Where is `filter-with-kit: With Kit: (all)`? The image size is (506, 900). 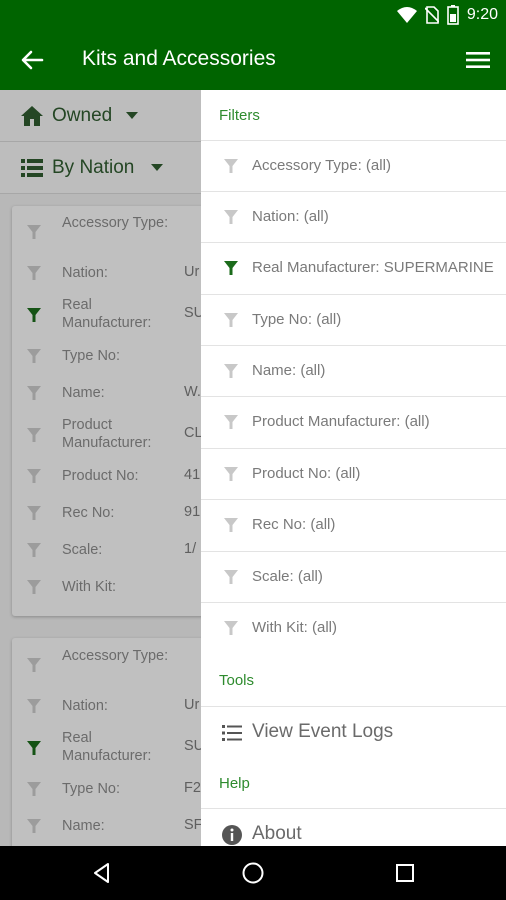 filter-with-kit: With Kit: (all) is located at coordinates (353, 627).